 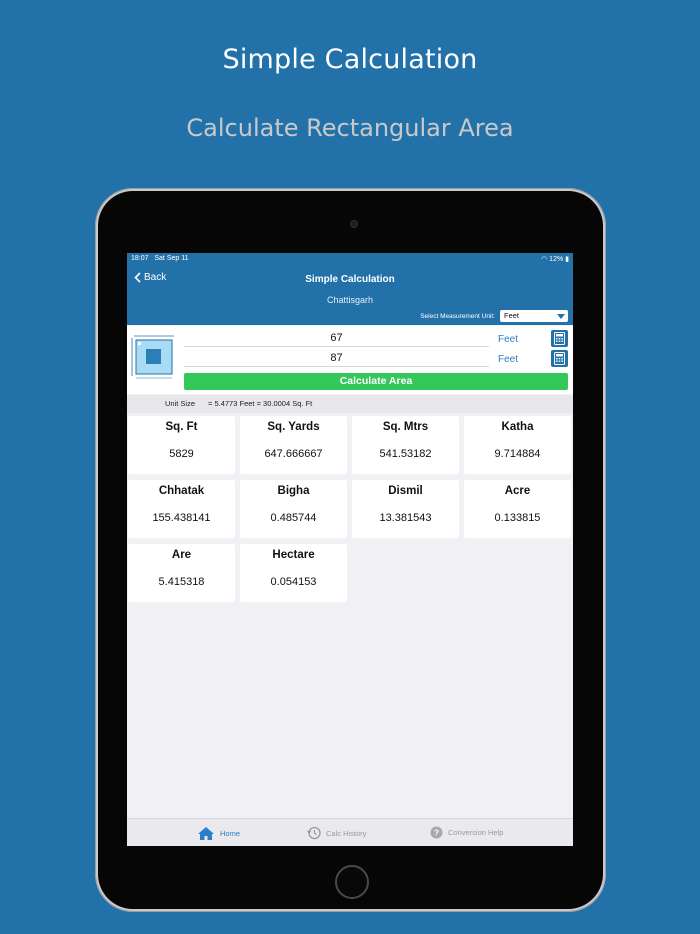 I want to click on result-title: Sq. Yards, so click(x=293, y=427).